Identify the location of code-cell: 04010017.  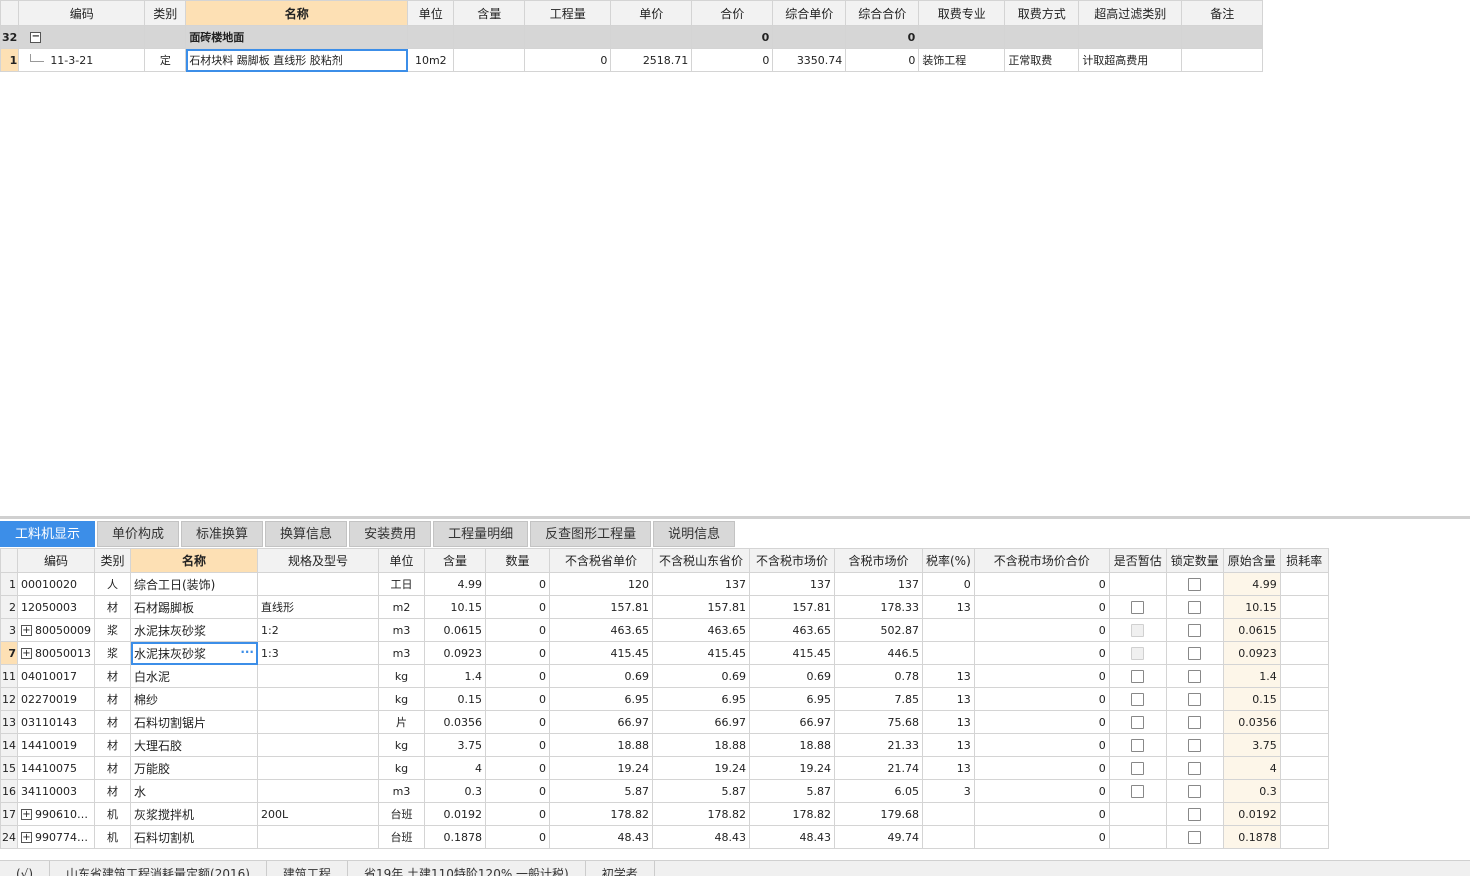
(56, 676).